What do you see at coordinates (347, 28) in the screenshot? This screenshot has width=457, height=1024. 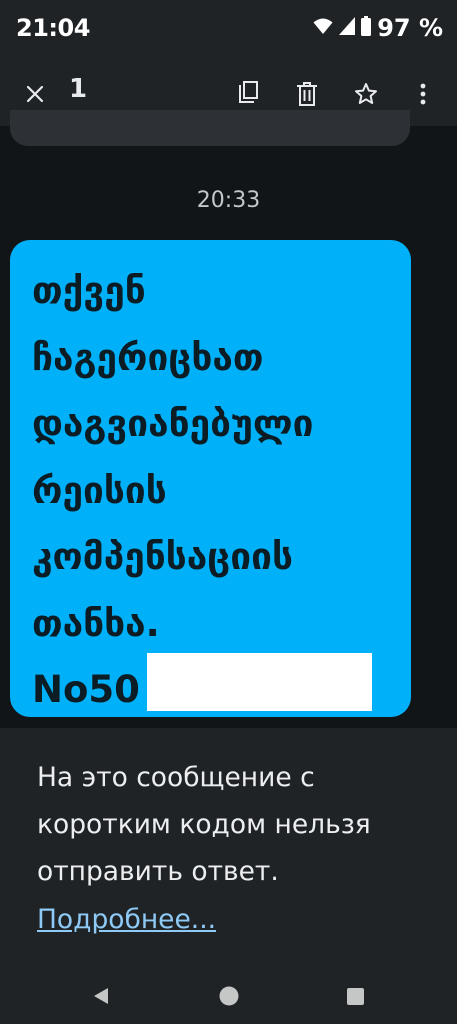 I see `signal-icon` at bounding box center [347, 28].